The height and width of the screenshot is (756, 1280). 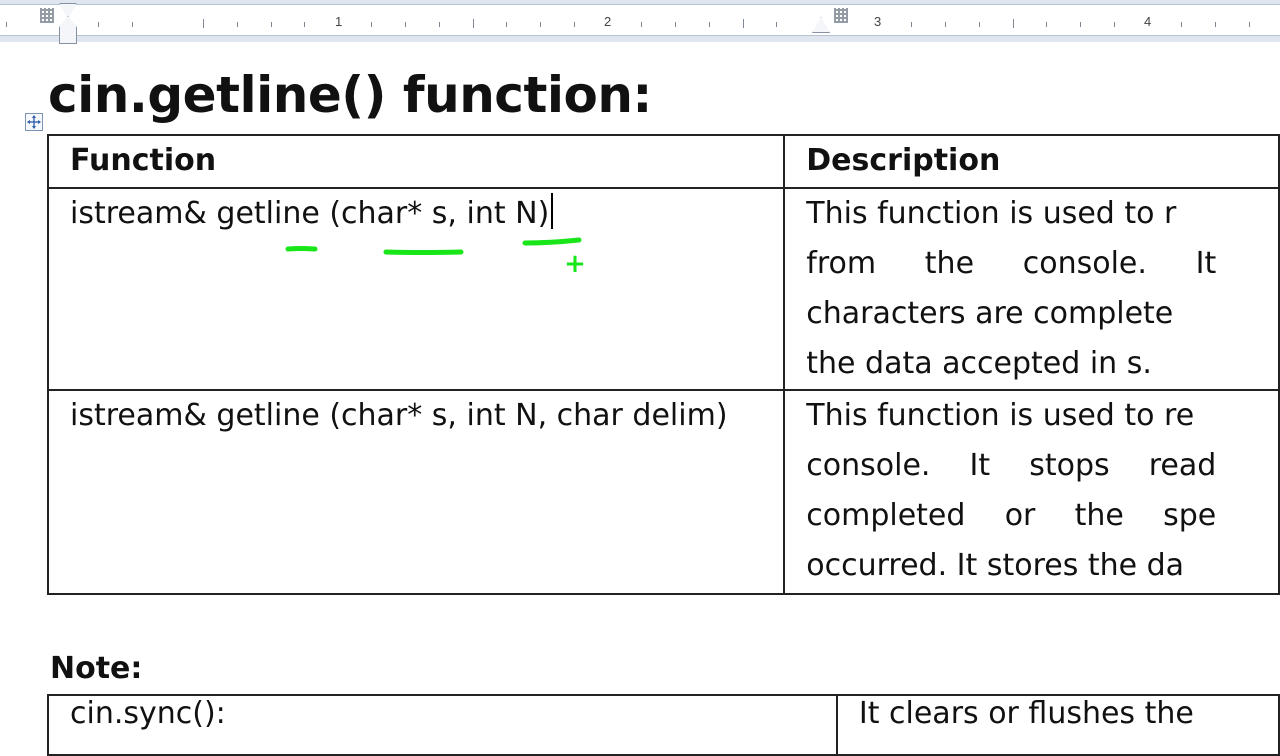 I want to click on text-cursor, so click(x=552, y=211).